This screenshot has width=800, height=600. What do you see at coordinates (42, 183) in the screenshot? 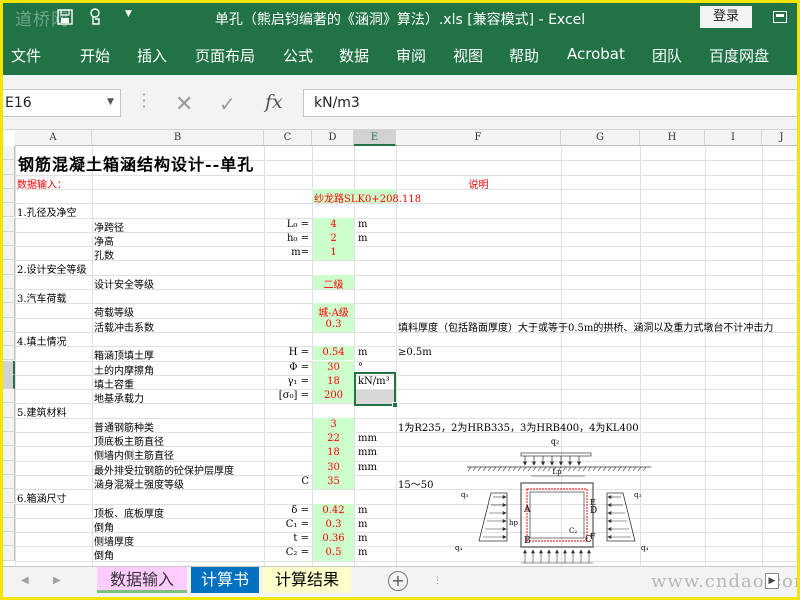
I see `data-input-label: 数据输入：` at bounding box center [42, 183].